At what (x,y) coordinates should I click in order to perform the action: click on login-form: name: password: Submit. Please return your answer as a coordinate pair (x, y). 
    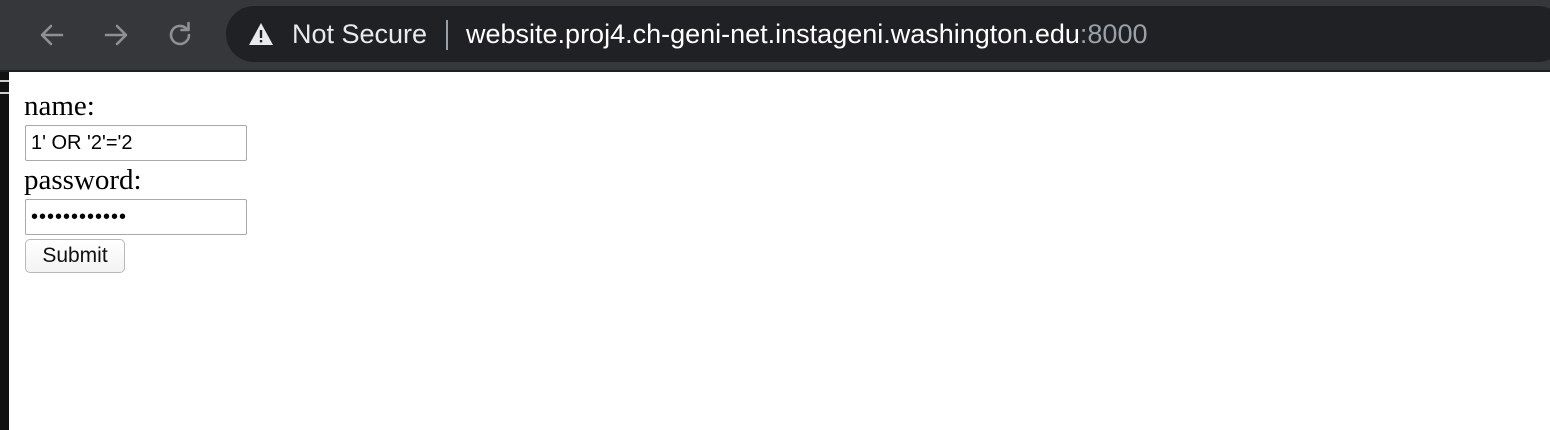
    Looking at the image, I should click on (135, 172).